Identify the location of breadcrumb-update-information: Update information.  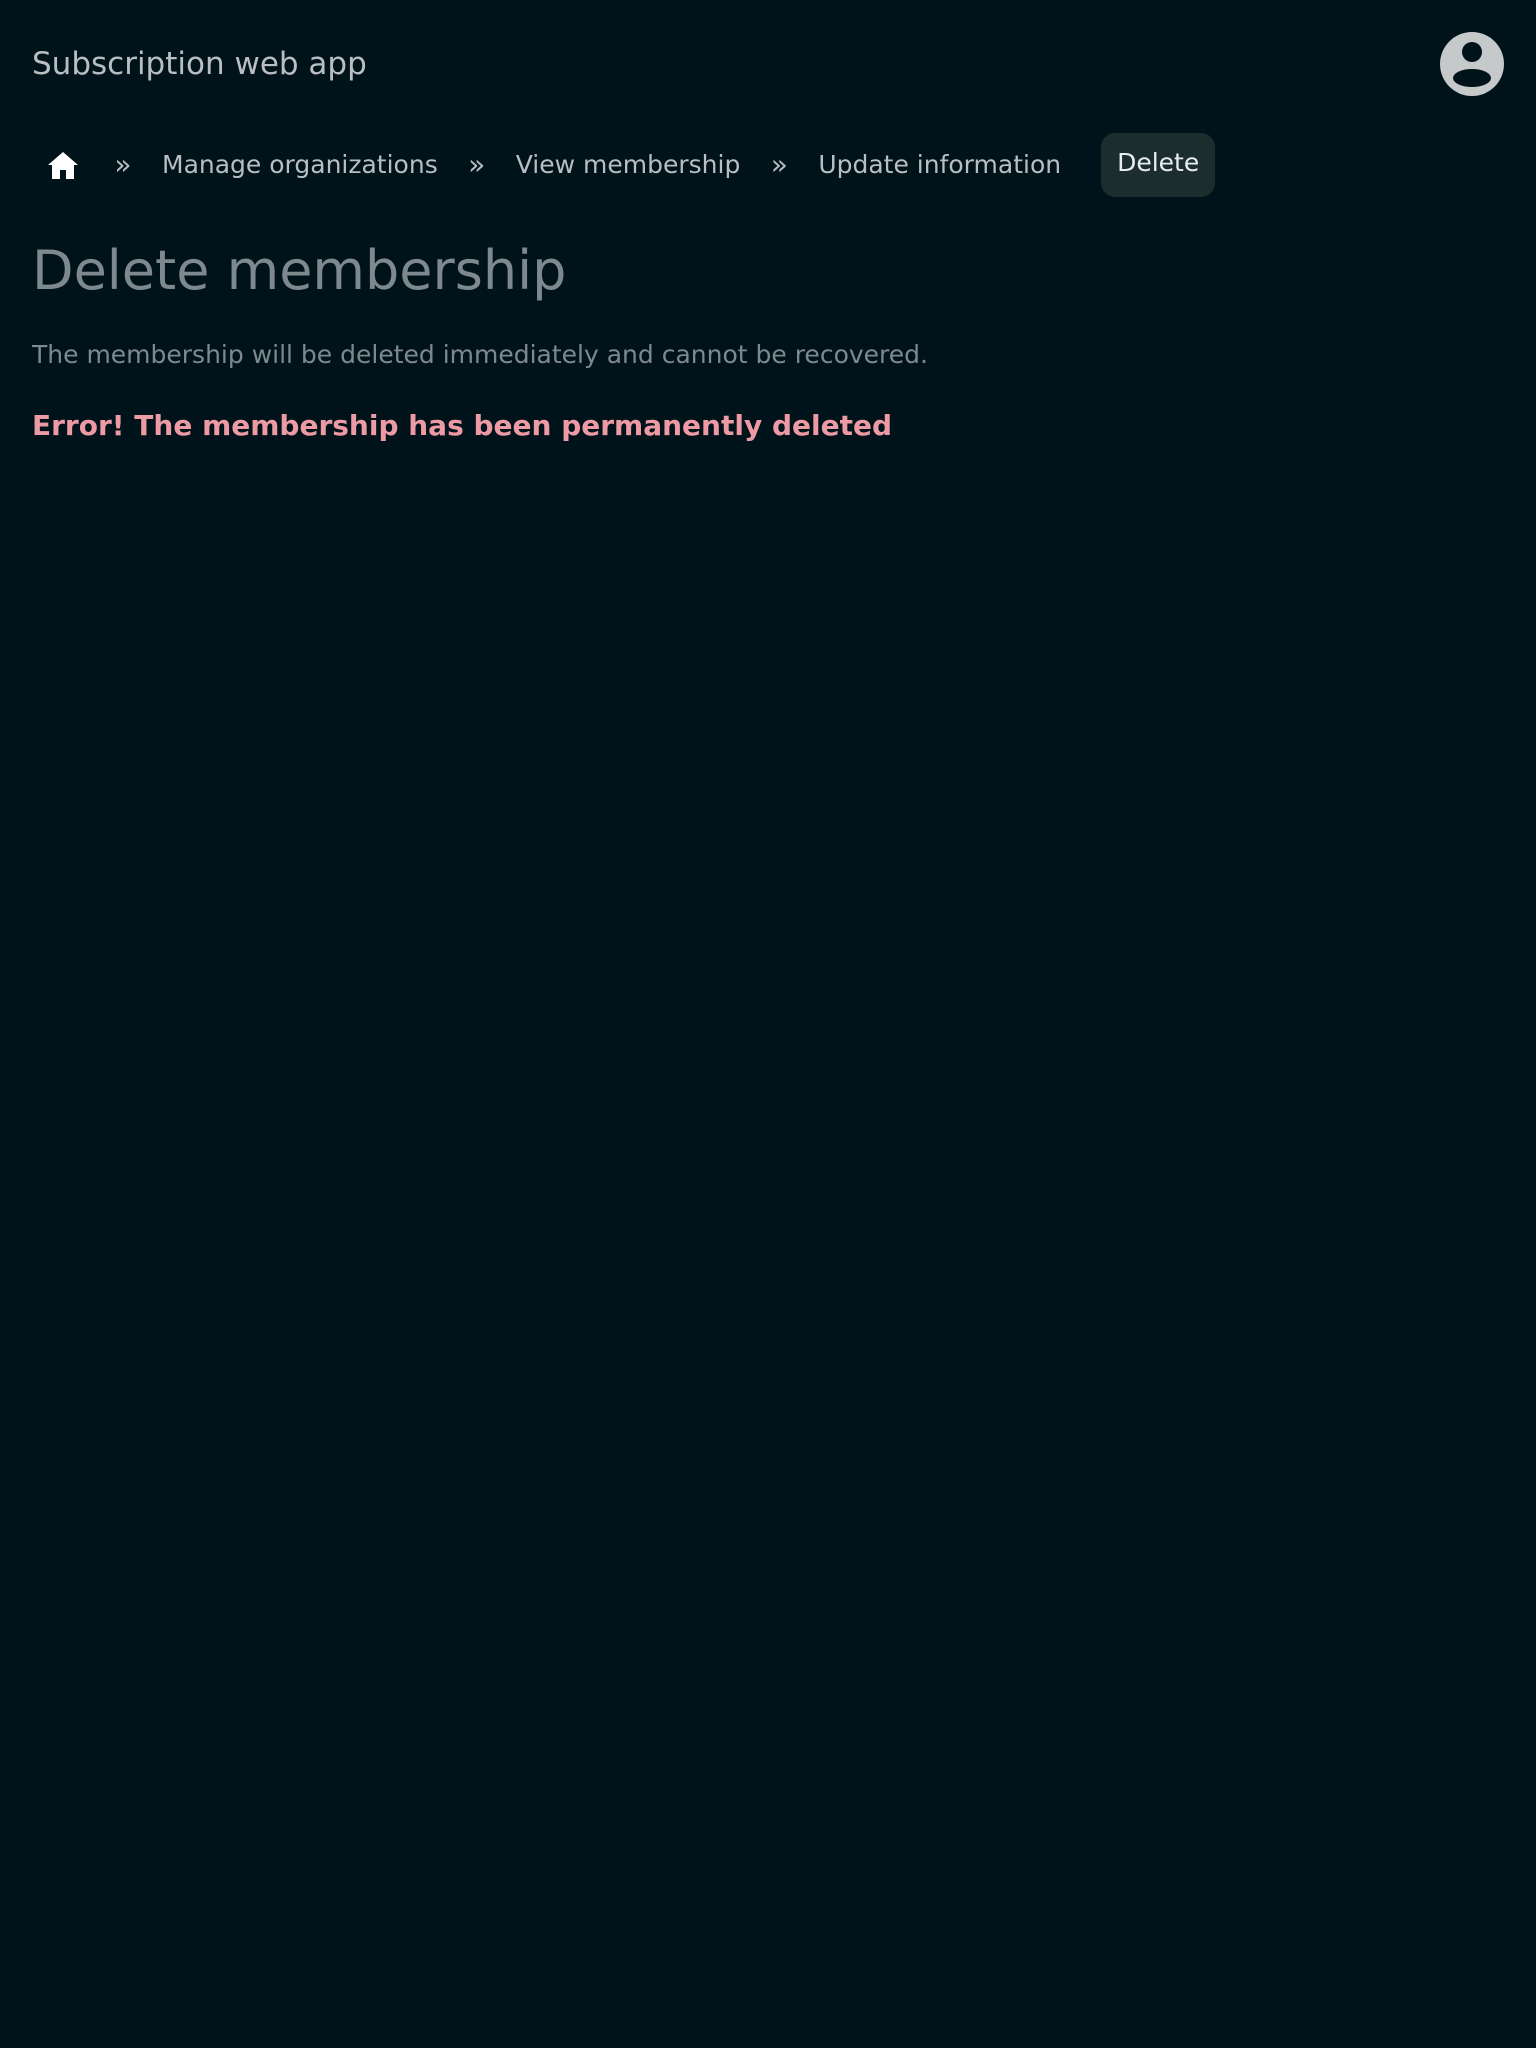
(939, 165).